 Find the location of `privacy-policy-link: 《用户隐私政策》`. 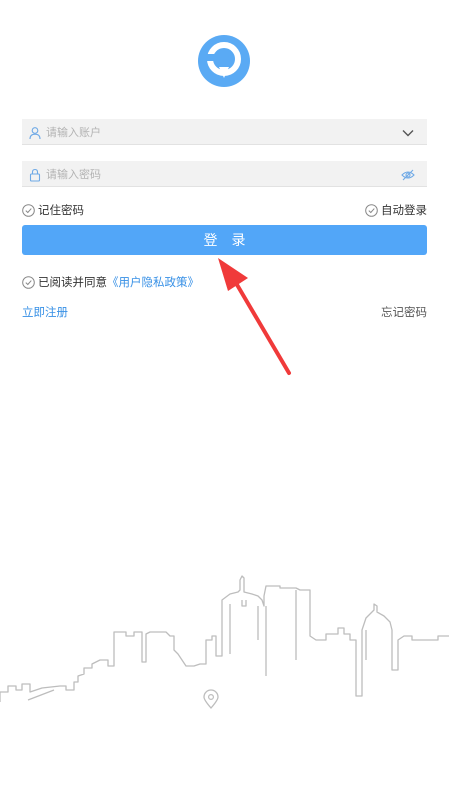

privacy-policy-link: 《用户隐私政策》 is located at coordinates (153, 282).